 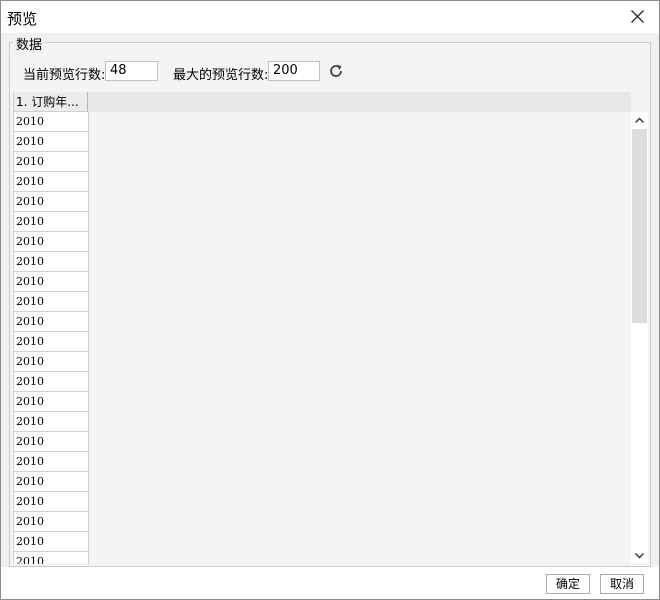 I want to click on close-button, so click(x=638, y=17).